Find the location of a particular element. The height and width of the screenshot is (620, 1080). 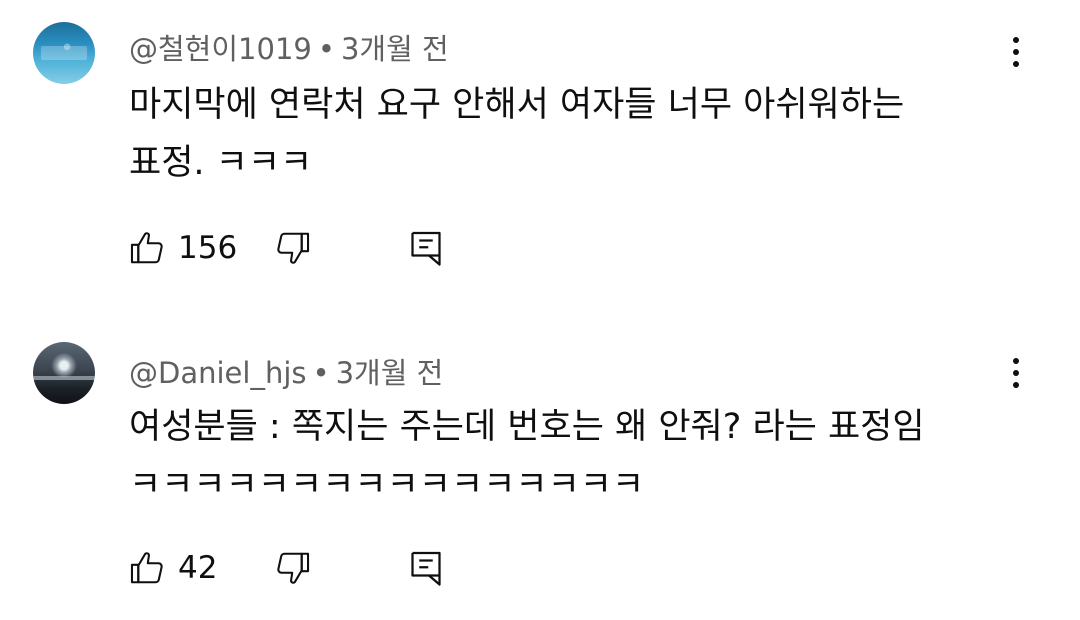

comment-line: ㅋㅋㅋㅋㅋㅋㅋㅋㅋㅋㅋㅋㅋㅋㅋㅋ is located at coordinates (387, 485).